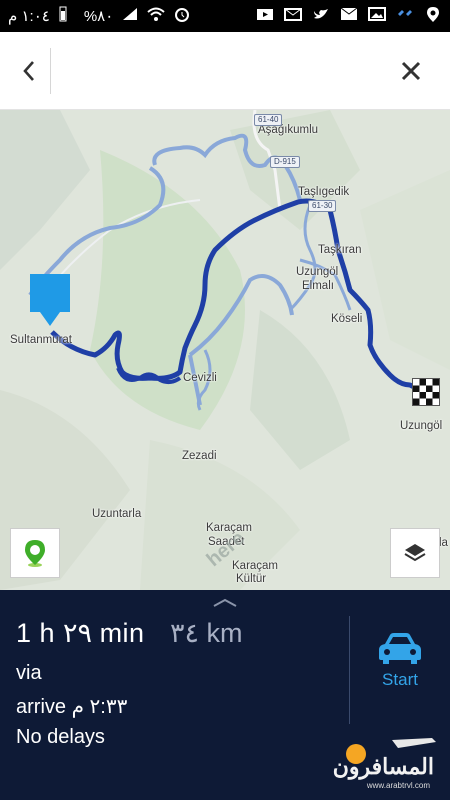 Image resolution: width=450 pixels, height=800 pixels. I want to click on layers-button, so click(415, 553).